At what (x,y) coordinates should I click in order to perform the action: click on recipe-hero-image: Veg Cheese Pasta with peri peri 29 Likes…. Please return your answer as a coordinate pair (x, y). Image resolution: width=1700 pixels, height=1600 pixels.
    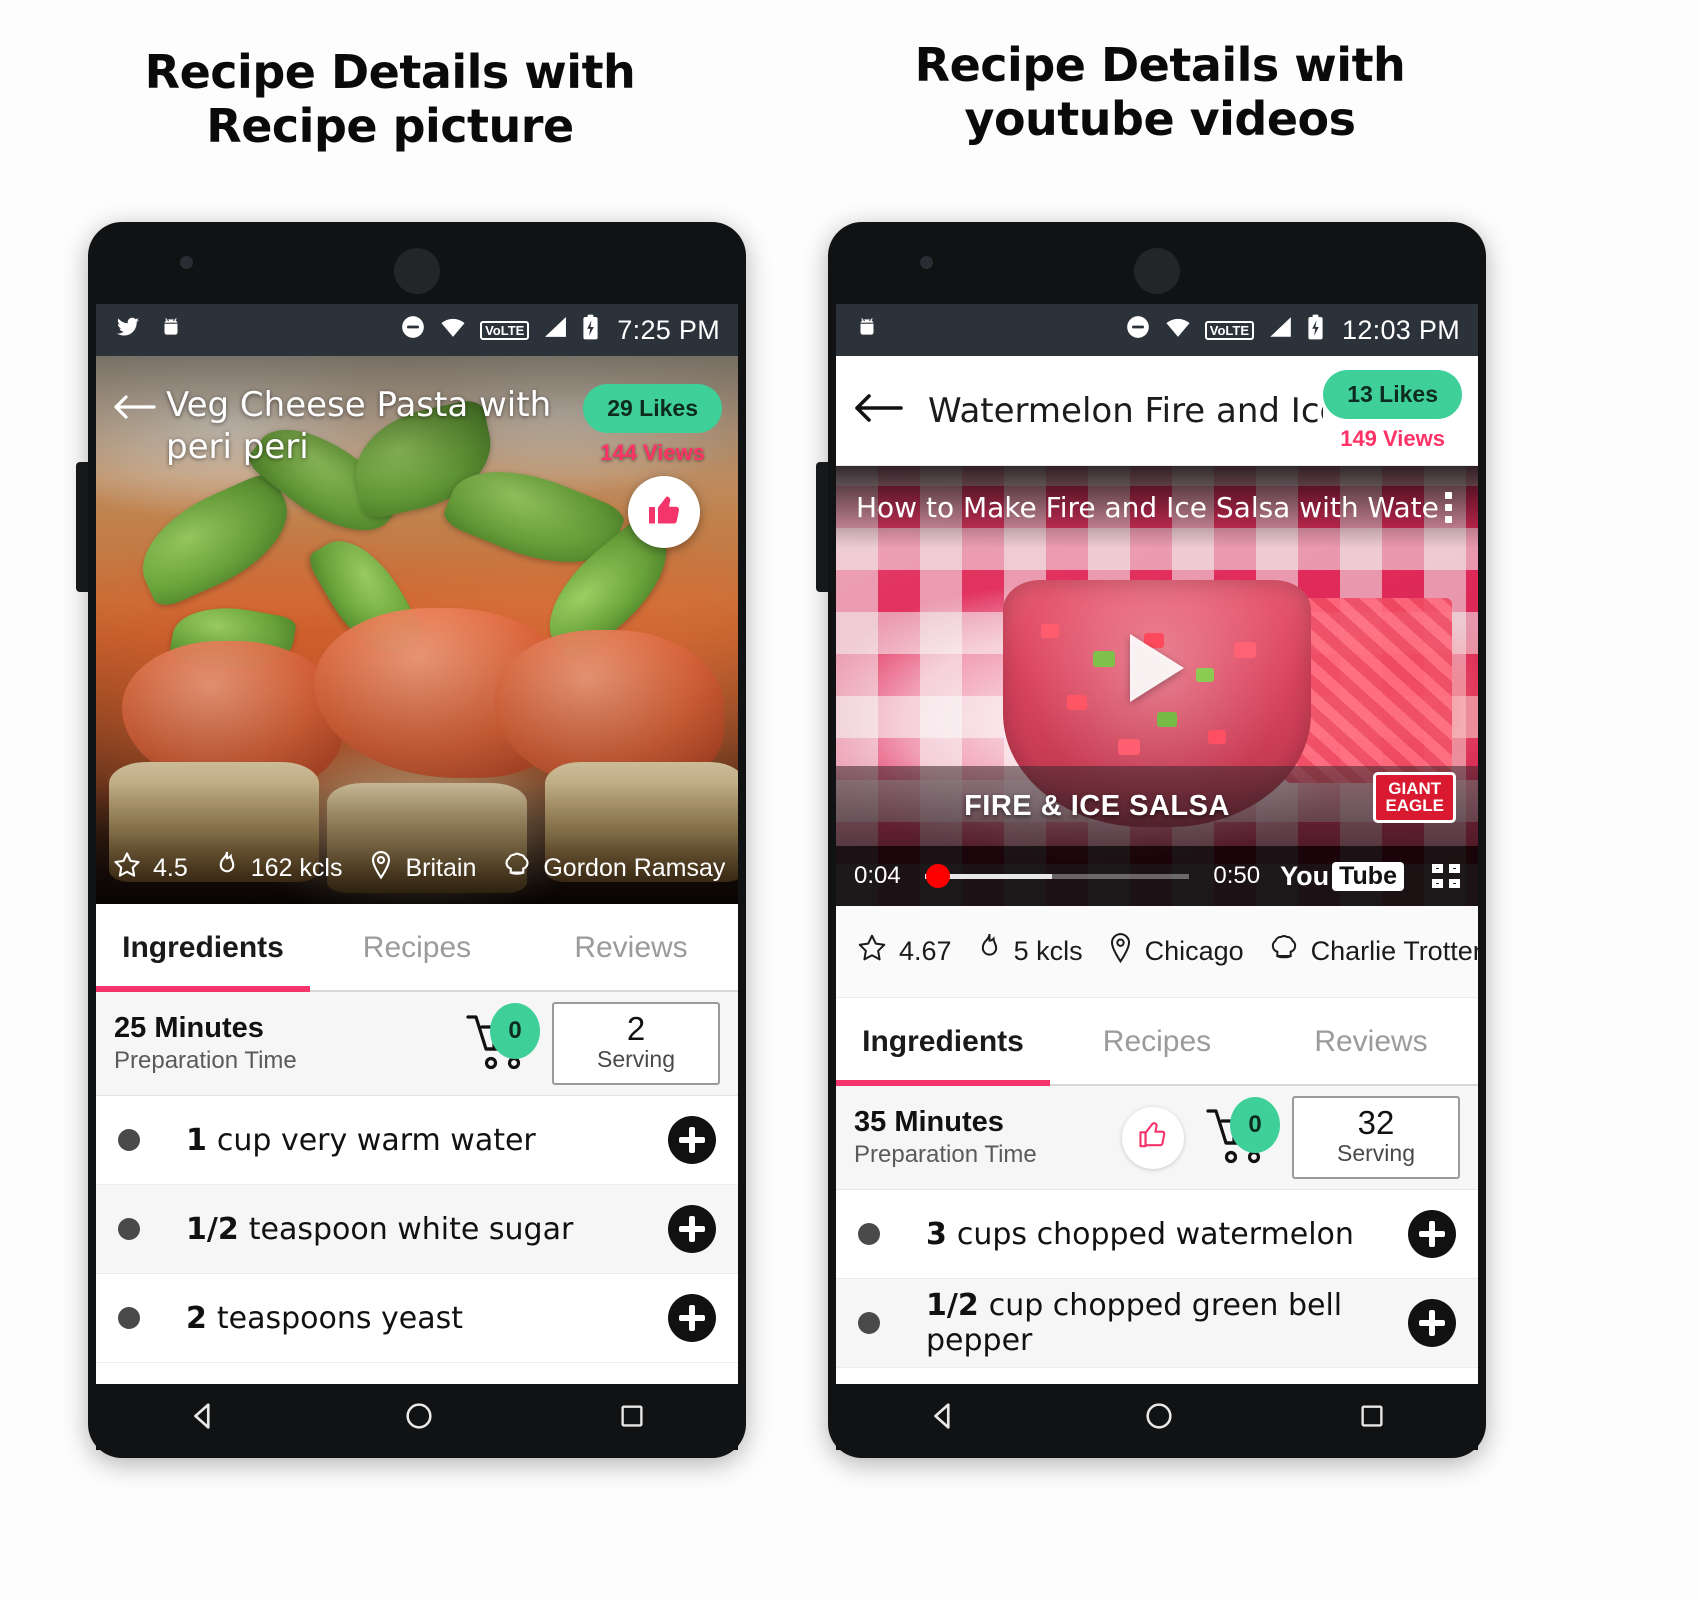
    Looking at the image, I should click on (417, 630).